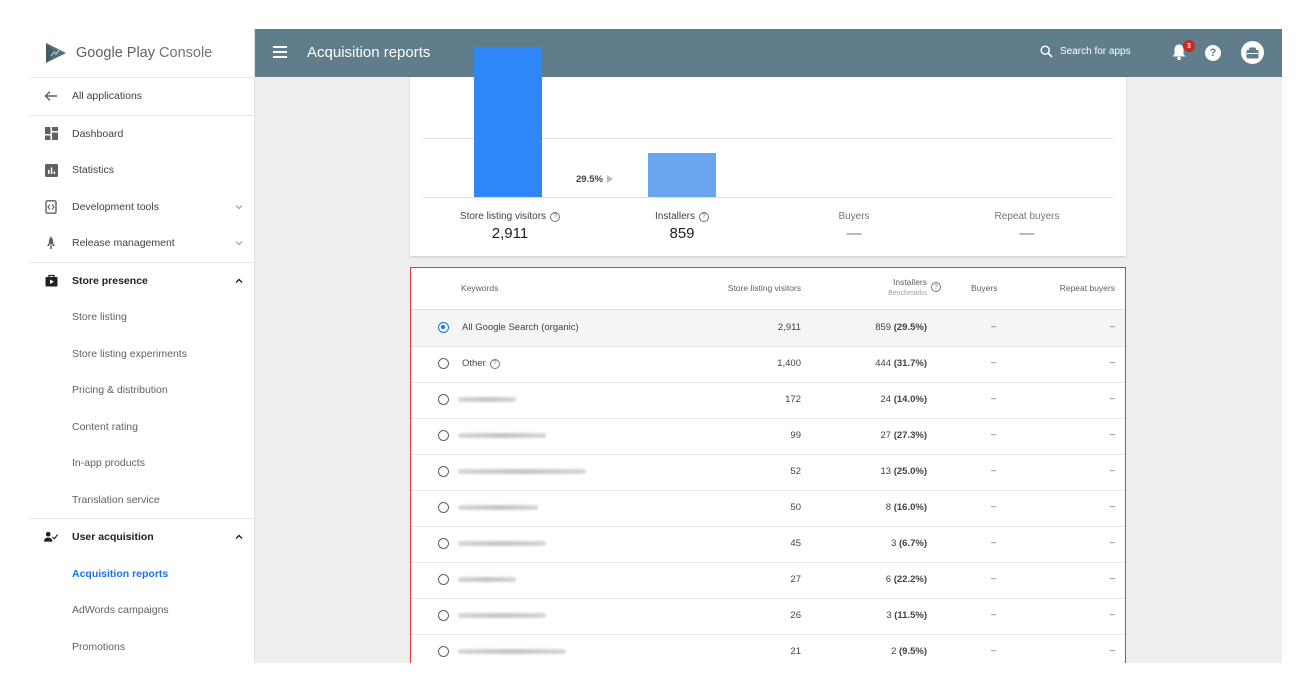  What do you see at coordinates (984, 288) in the screenshot?
I see `column-header-buyers: Buyers` at bounding box center [984, 288].